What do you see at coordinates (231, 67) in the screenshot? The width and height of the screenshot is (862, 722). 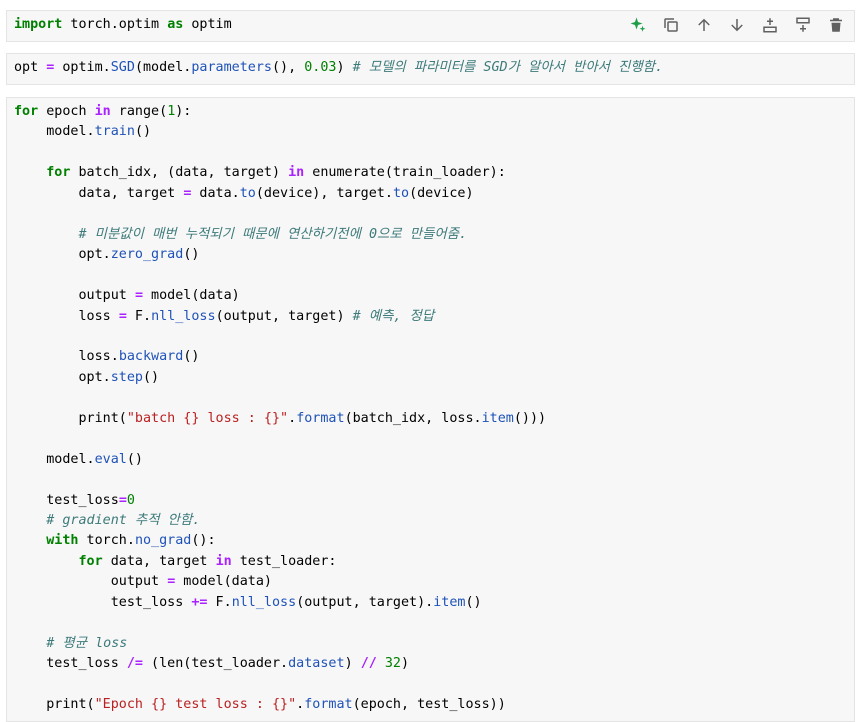 I see `code-token: parameters` at bounding box center [231, 67].